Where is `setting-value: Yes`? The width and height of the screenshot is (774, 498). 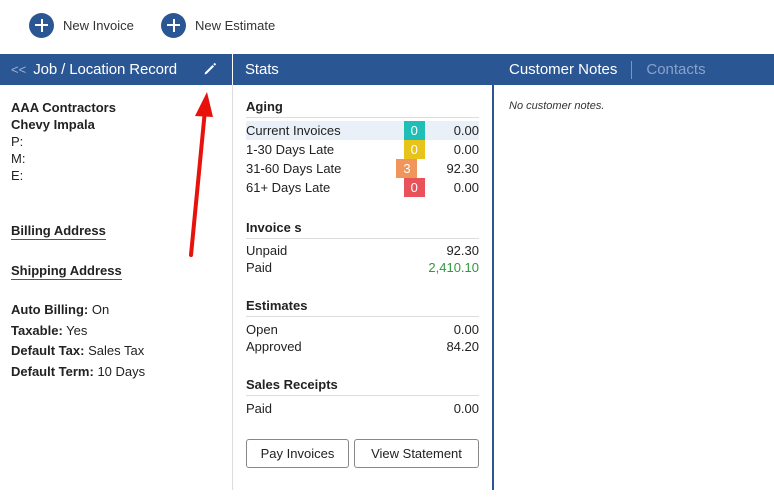 setting-value: Yes is located at coordinates (77, 330).